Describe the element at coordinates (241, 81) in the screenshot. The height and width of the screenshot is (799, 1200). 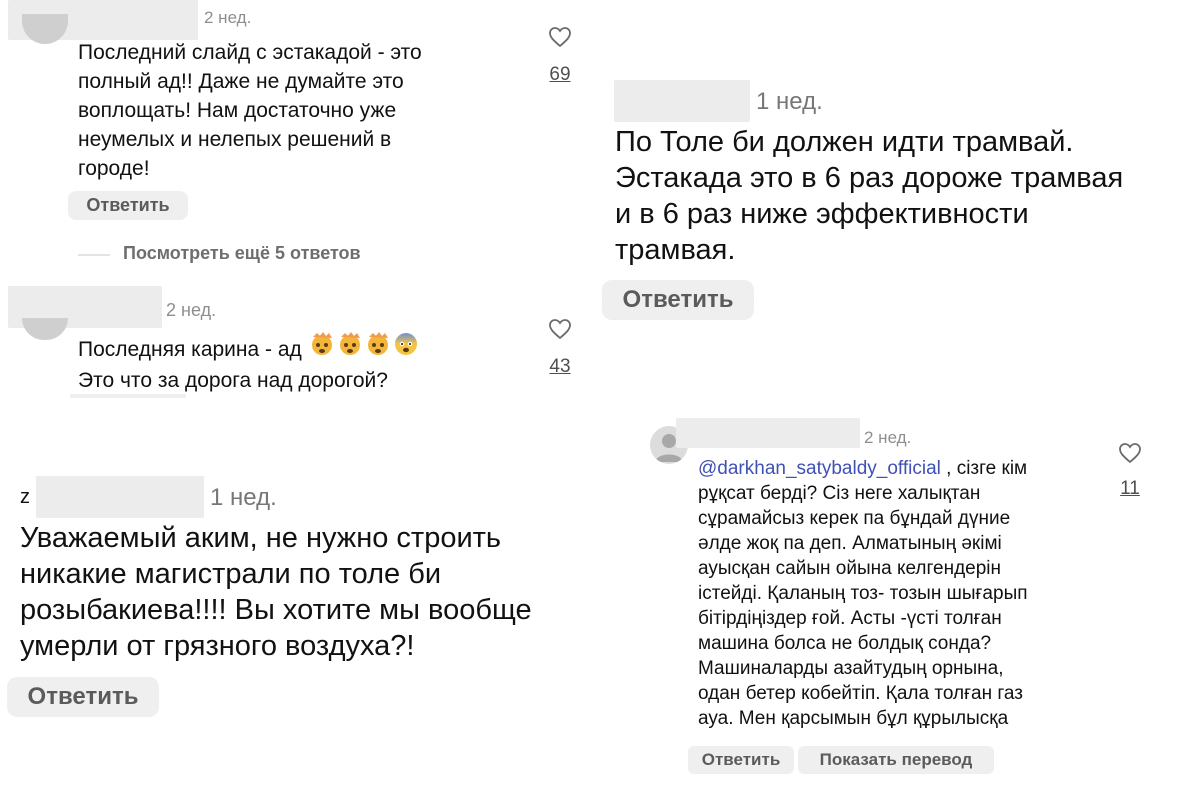
I see `comment-line: полный ад!! Даже не думайте это` at that location.